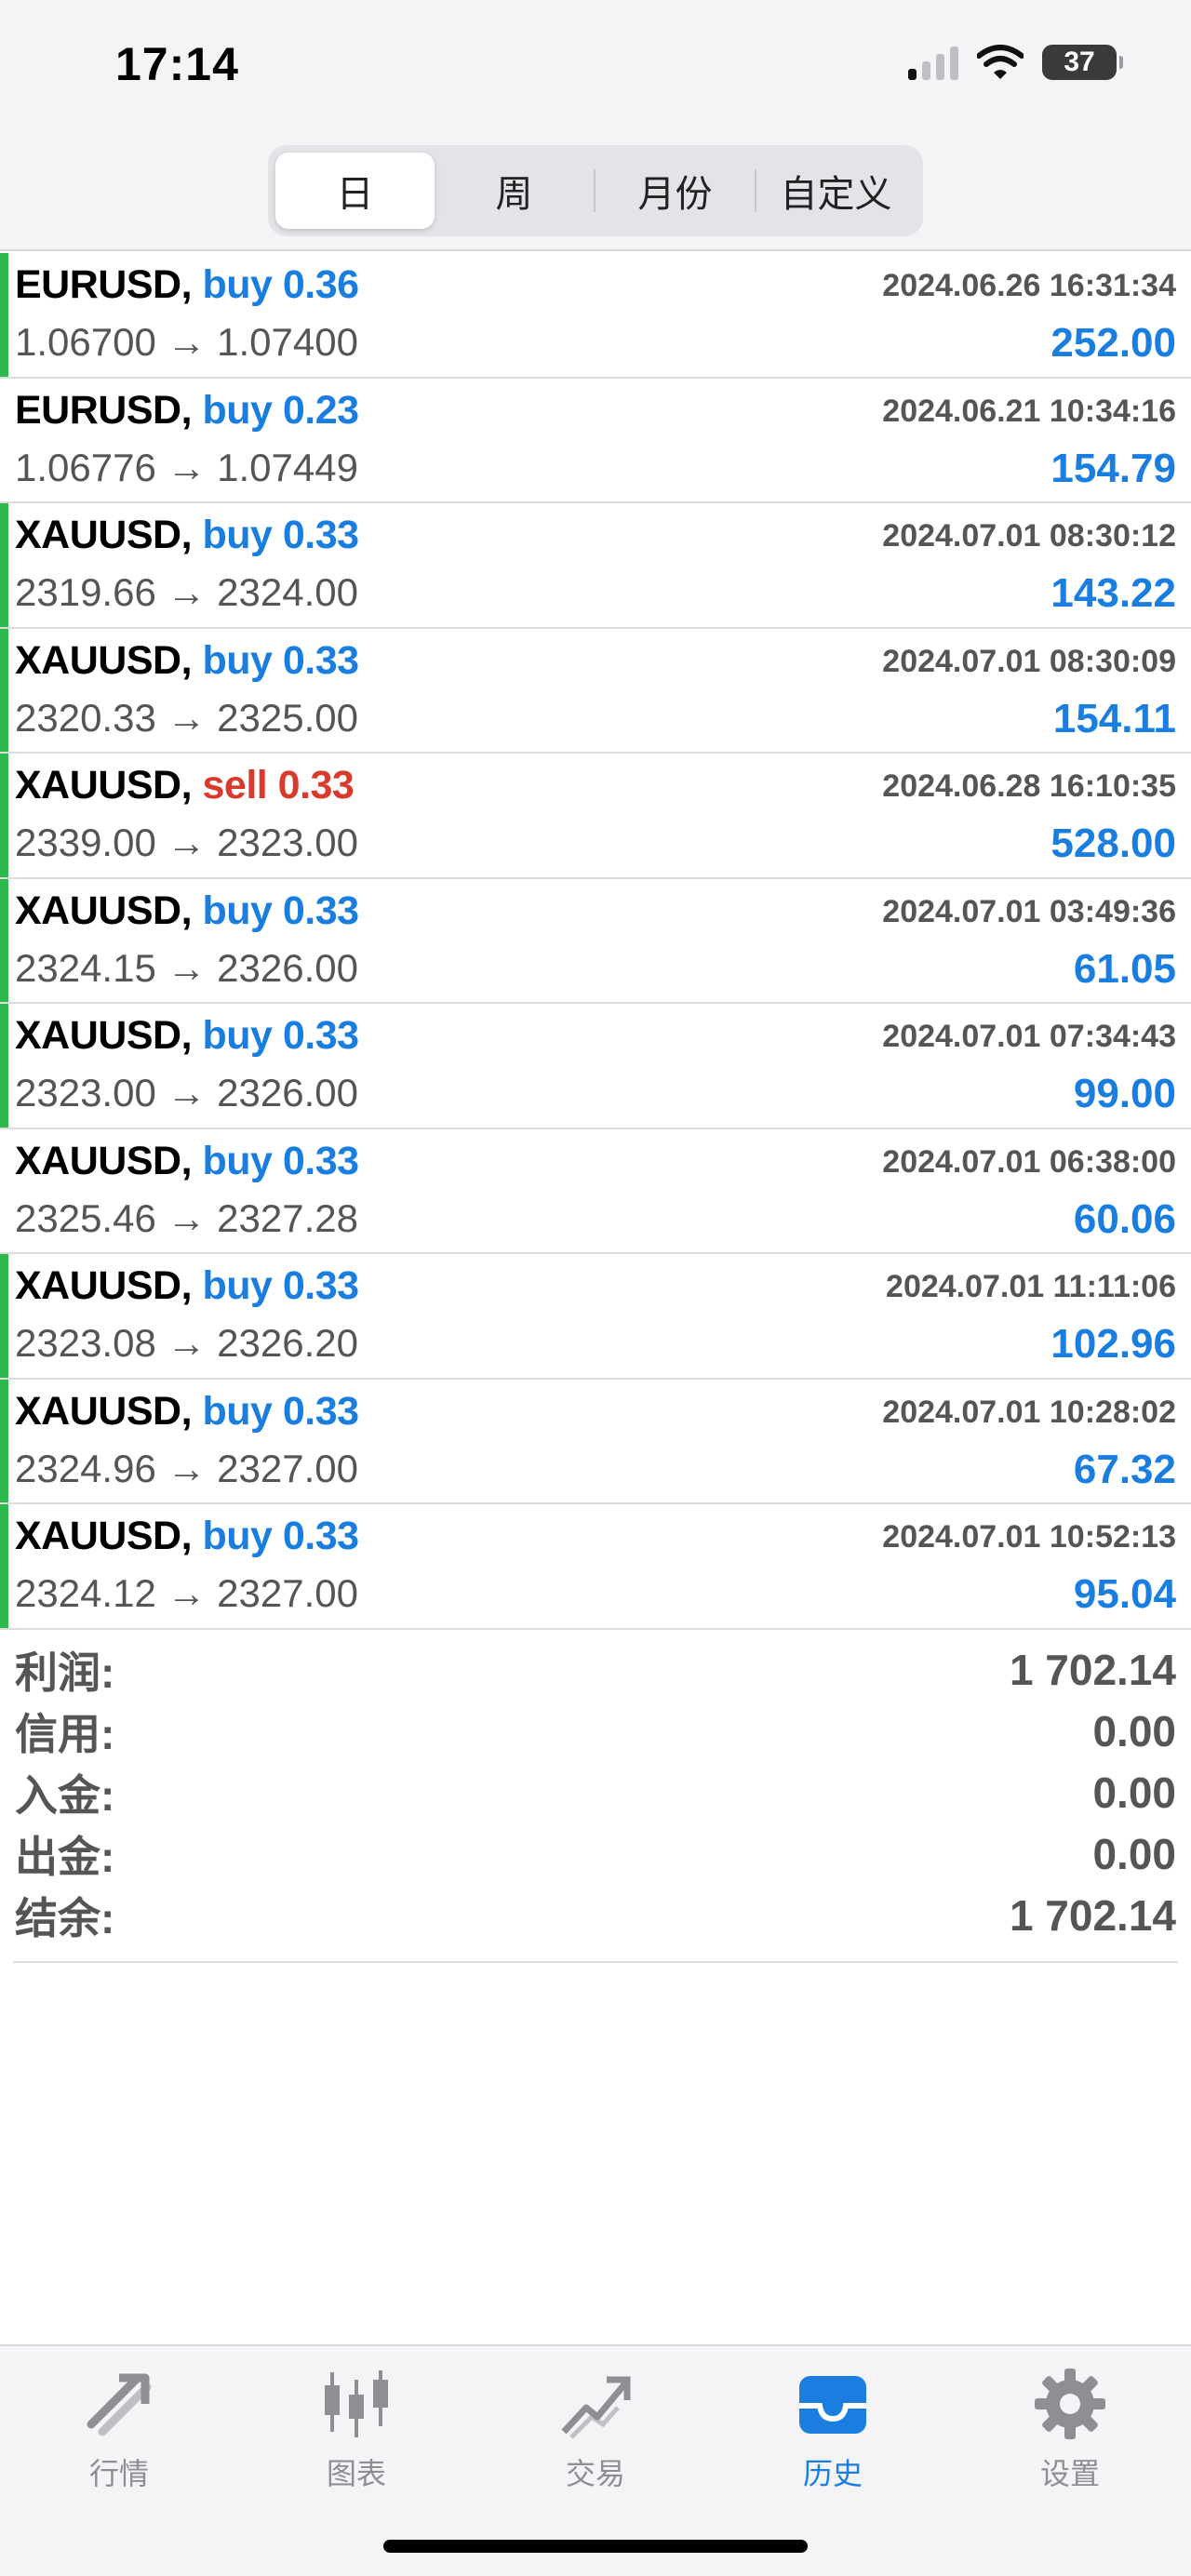  What do you see at coordinates (1031, 1286) in the screenshot?
I see `deal-datetime: 2024.07.01 11:11:06` at bounding box center [1031, 1286].